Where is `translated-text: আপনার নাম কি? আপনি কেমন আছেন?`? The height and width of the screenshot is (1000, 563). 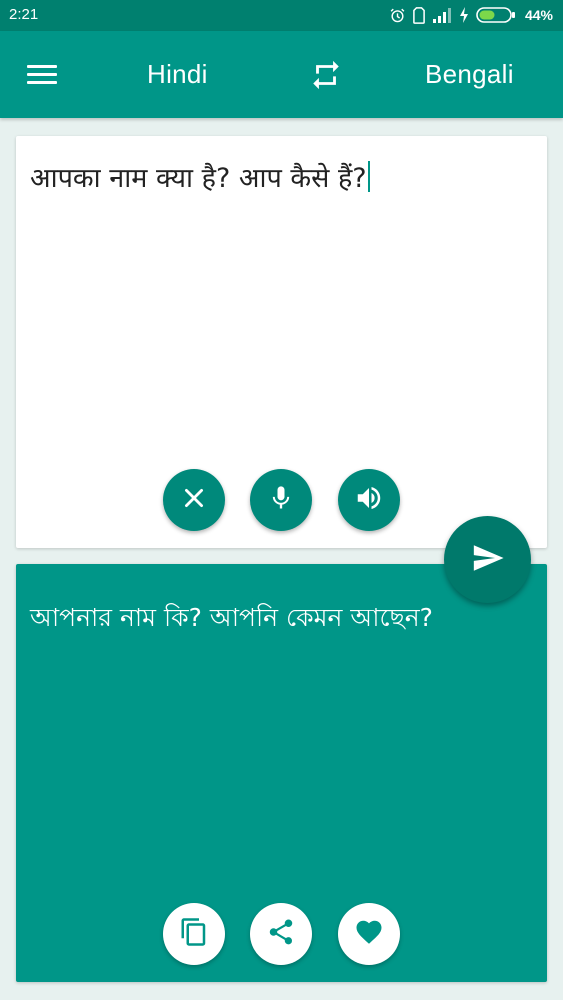 translated-text: আপনার নাম কি? আপনি কেমন আছেন? is located at coordinates (231, 617).